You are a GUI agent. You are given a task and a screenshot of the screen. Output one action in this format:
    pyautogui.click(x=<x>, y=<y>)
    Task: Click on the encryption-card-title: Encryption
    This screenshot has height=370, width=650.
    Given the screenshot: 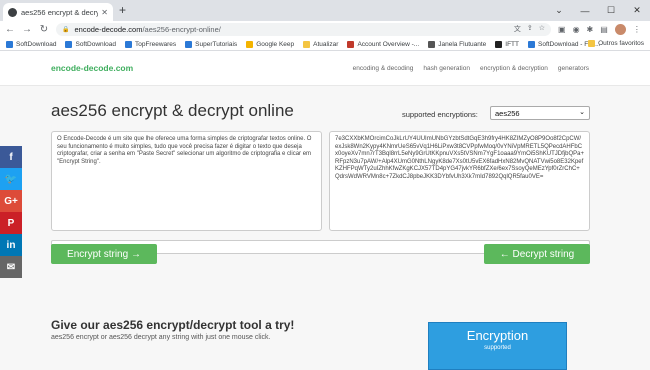 What is the action you would take?
    pyautogui.click(x=497, y=335)
    